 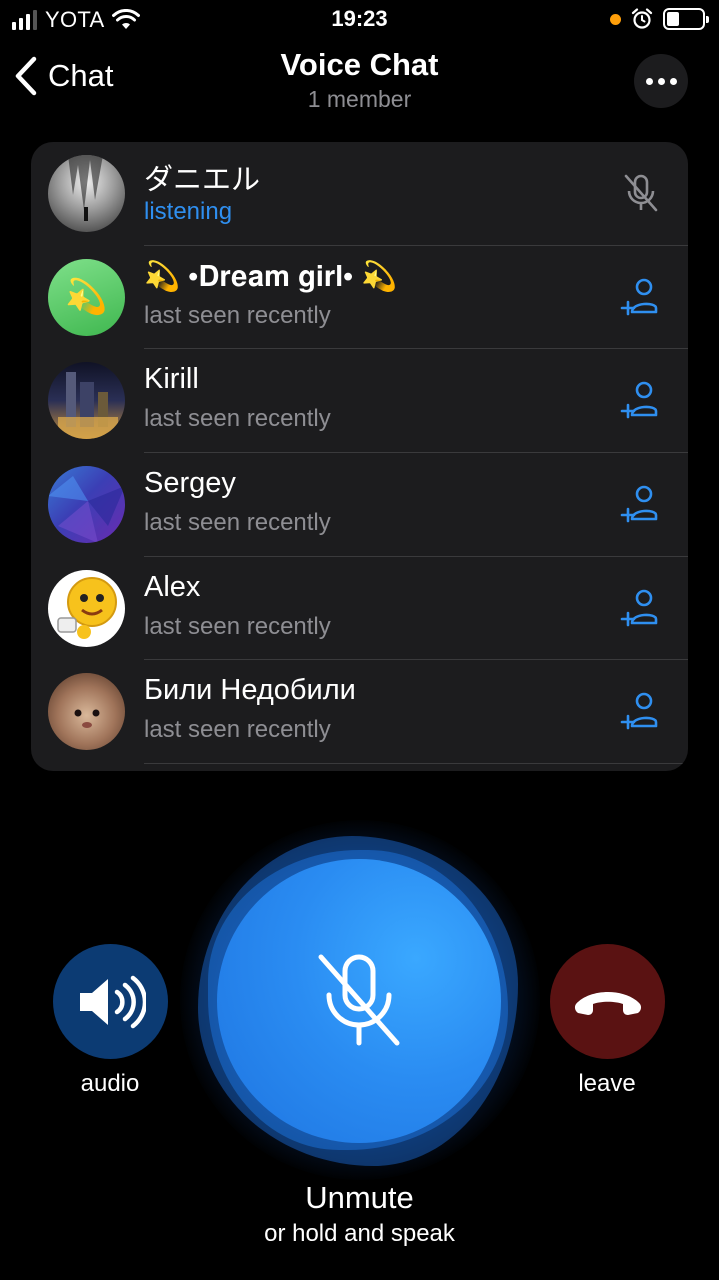 What do you see at coordinates (110, 1083) in the screenshot?
I see `audio-label: audio` at bounding box center [110, 1083].